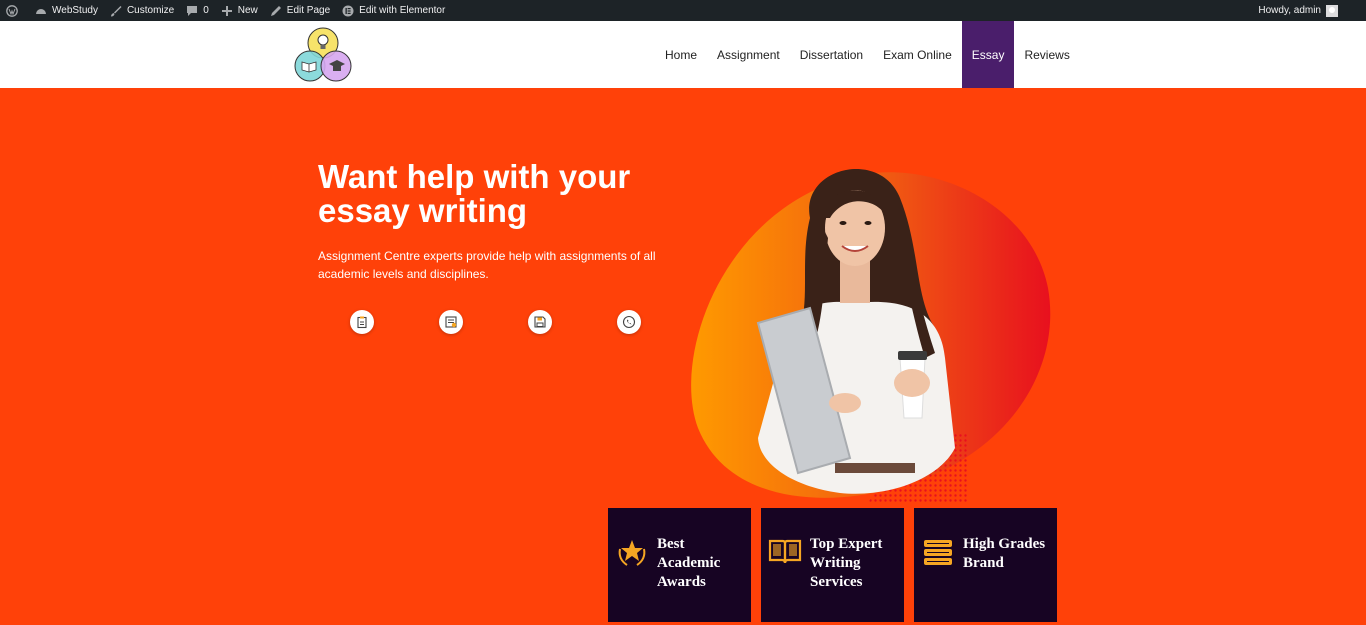  What do you see at coordinates (1046, 54) in the screenshot?
I see `nav-item-reviews: Reviews` at bounding box center [1046, 54].